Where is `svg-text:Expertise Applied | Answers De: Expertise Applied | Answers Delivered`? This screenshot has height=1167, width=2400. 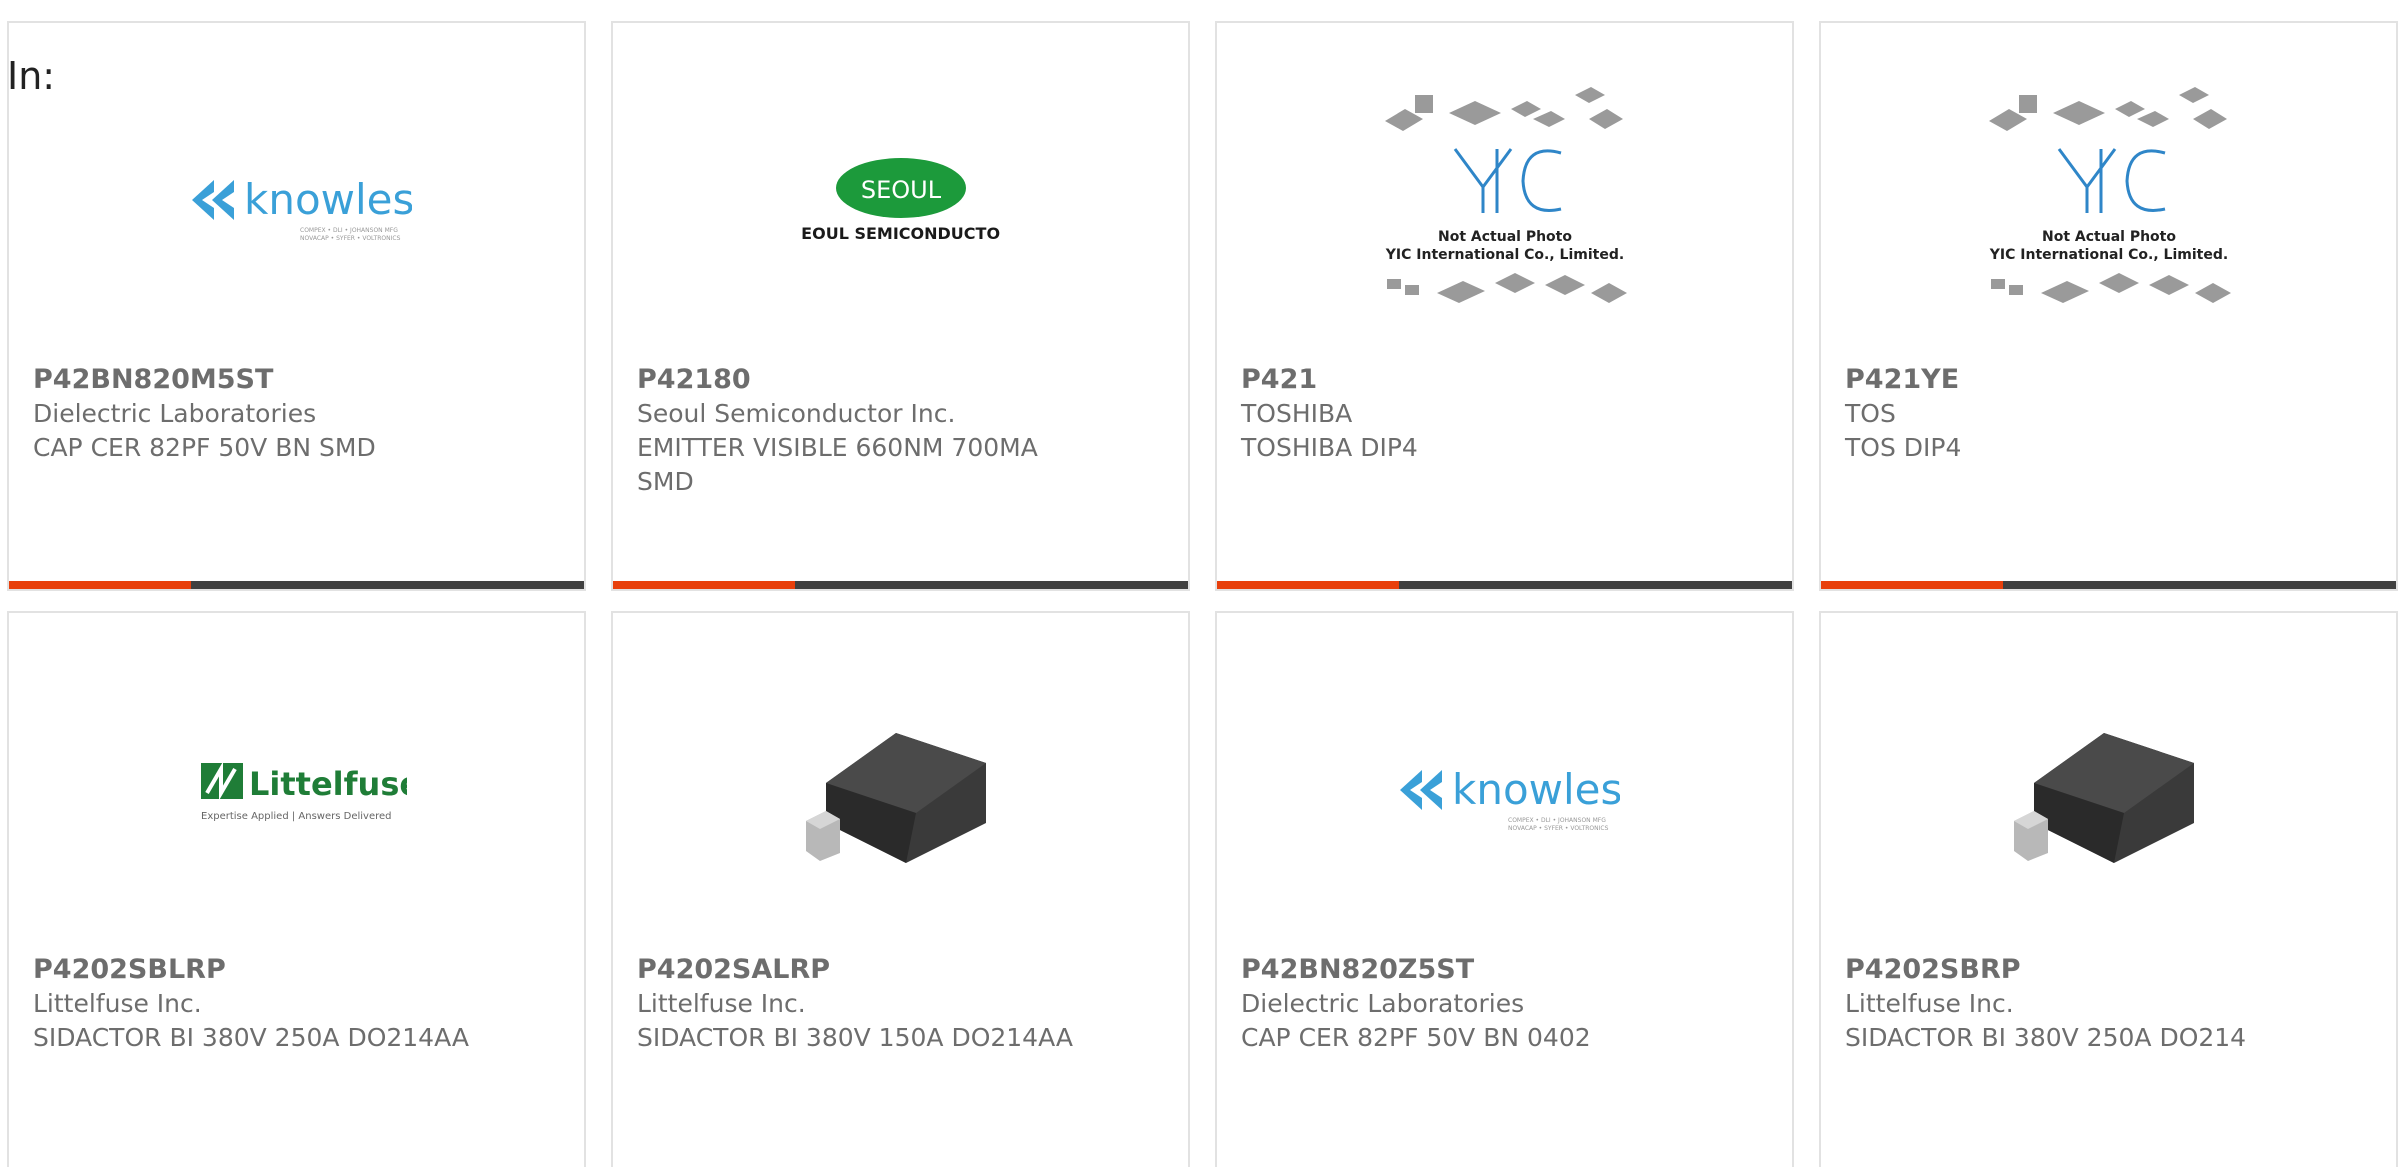 svg-text:Expertise Applied | Answers De: Expertise Applied | Answers Delivered is located at coordinates (296, 816).